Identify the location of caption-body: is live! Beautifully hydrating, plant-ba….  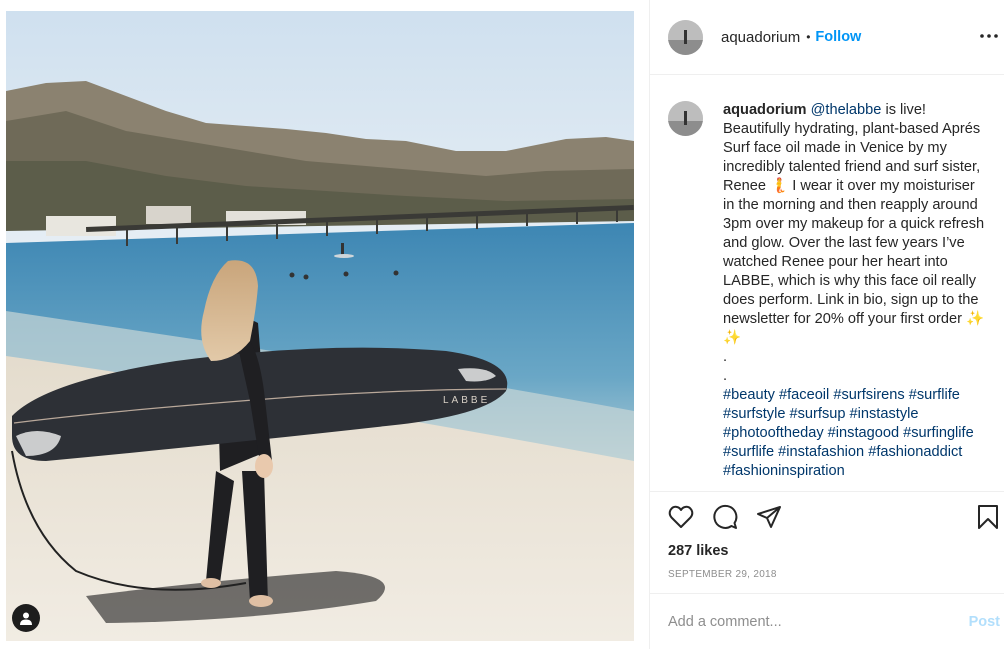
(854, 224).